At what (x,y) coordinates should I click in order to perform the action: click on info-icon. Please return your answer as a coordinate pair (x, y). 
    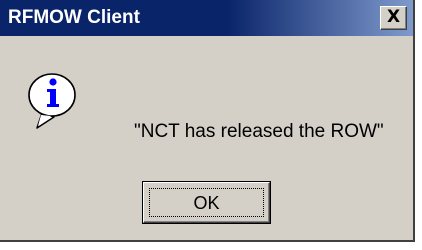
    Looking at the image, I should click on (52, 101).